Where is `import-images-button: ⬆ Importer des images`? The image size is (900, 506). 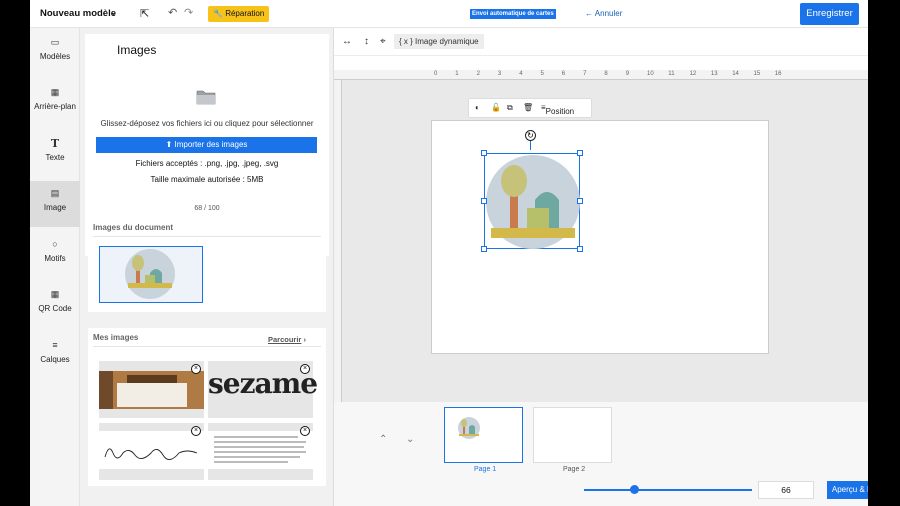 import-images-button: ⬆ Importer des images is located at coordinates (206, 145).